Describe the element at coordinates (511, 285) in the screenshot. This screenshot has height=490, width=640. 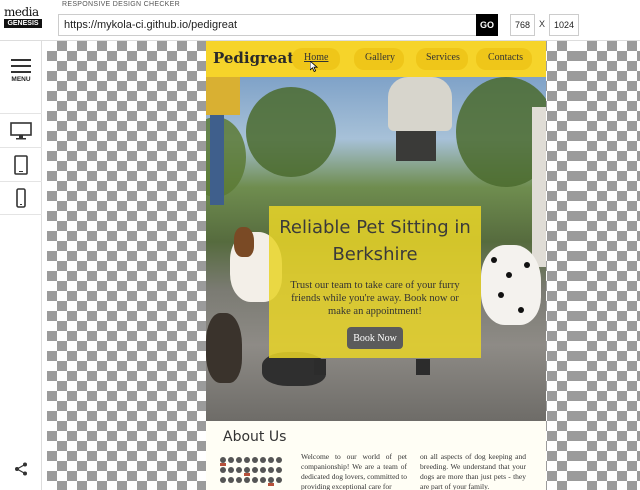
I see `dalmatian-shape` at that location.